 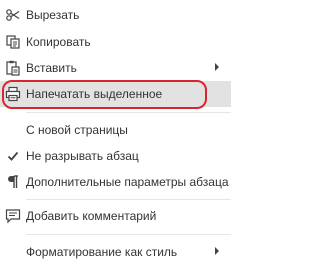 I want to click on menu-item-label: Копировать, so click(x=58, y=42).